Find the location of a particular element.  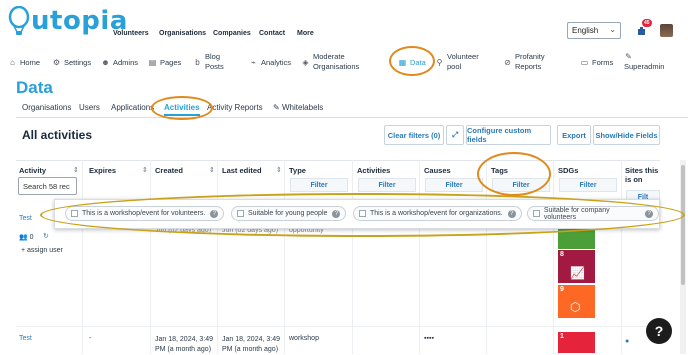

expand-icon: ⤢ is located at coordinates (455, 134).